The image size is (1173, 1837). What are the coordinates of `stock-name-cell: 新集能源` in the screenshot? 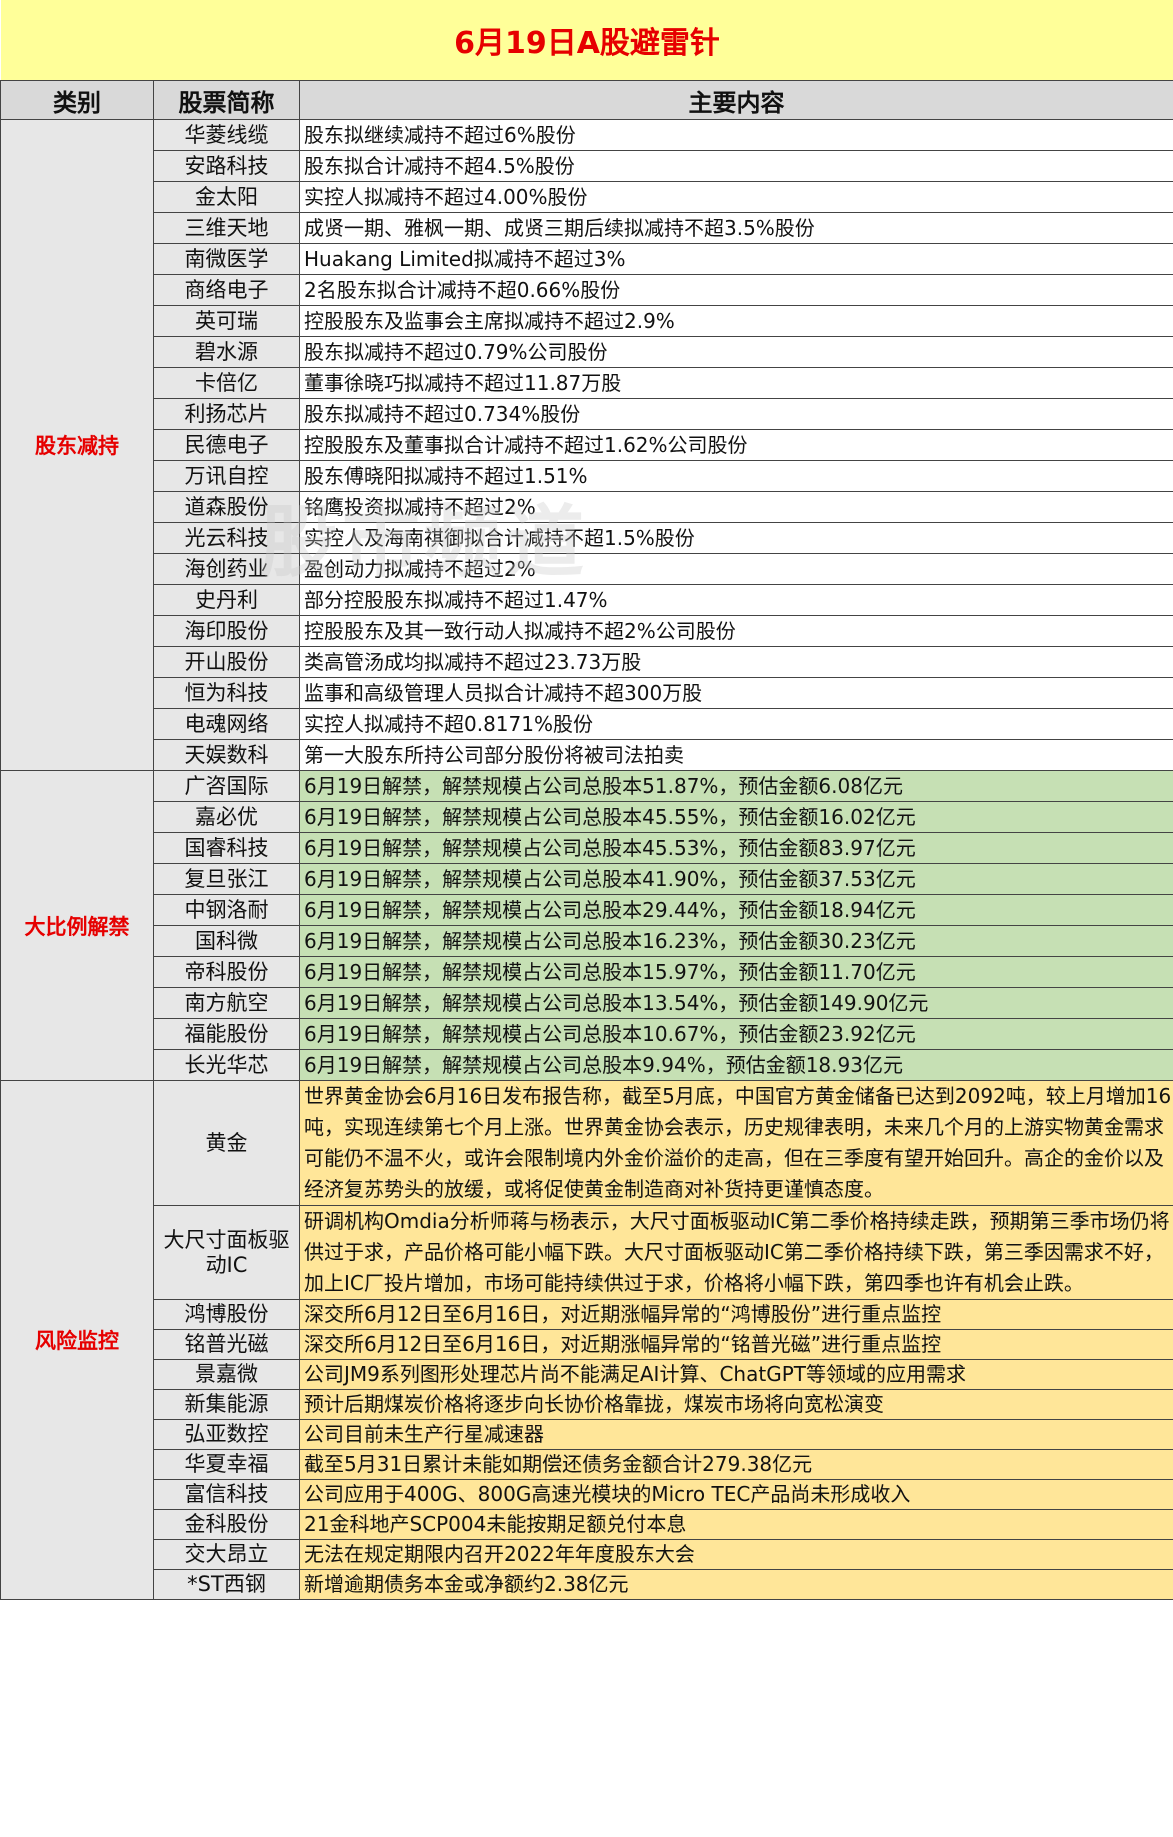 It's located at (226, 1404).